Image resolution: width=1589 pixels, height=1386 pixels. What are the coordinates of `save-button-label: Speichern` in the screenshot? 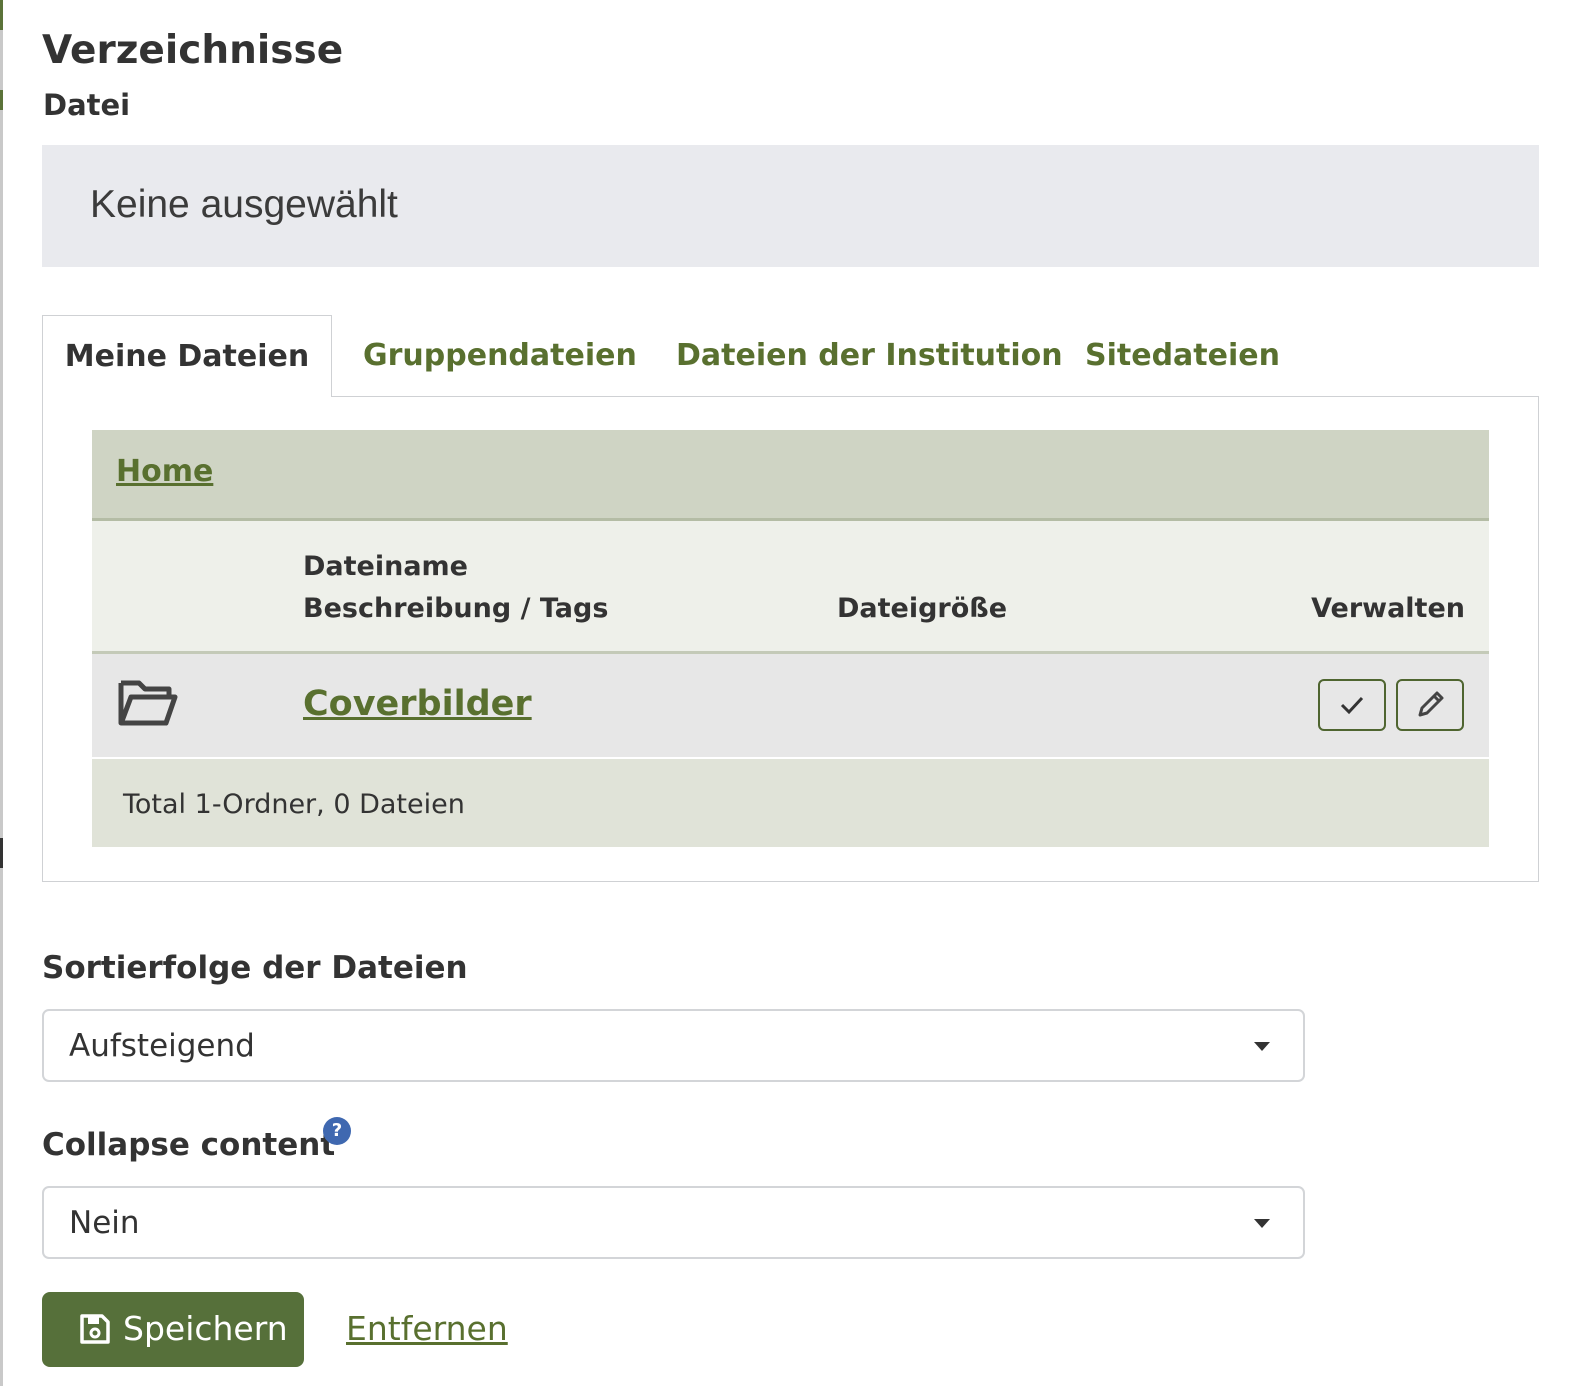 It's located at (205, 1328).